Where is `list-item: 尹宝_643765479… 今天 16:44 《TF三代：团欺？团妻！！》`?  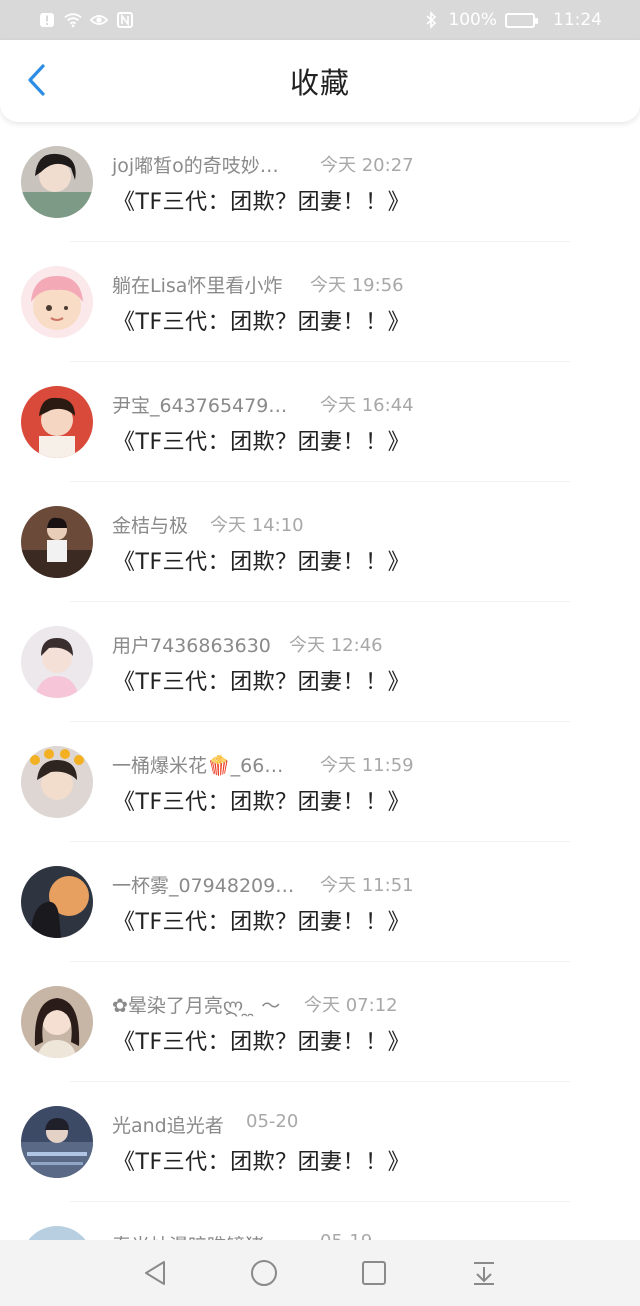
list-item: 尹宝_643765479… 今天 16:44 《TF三代：团欺？团妻！！》 is located at coordinates (320, 422).